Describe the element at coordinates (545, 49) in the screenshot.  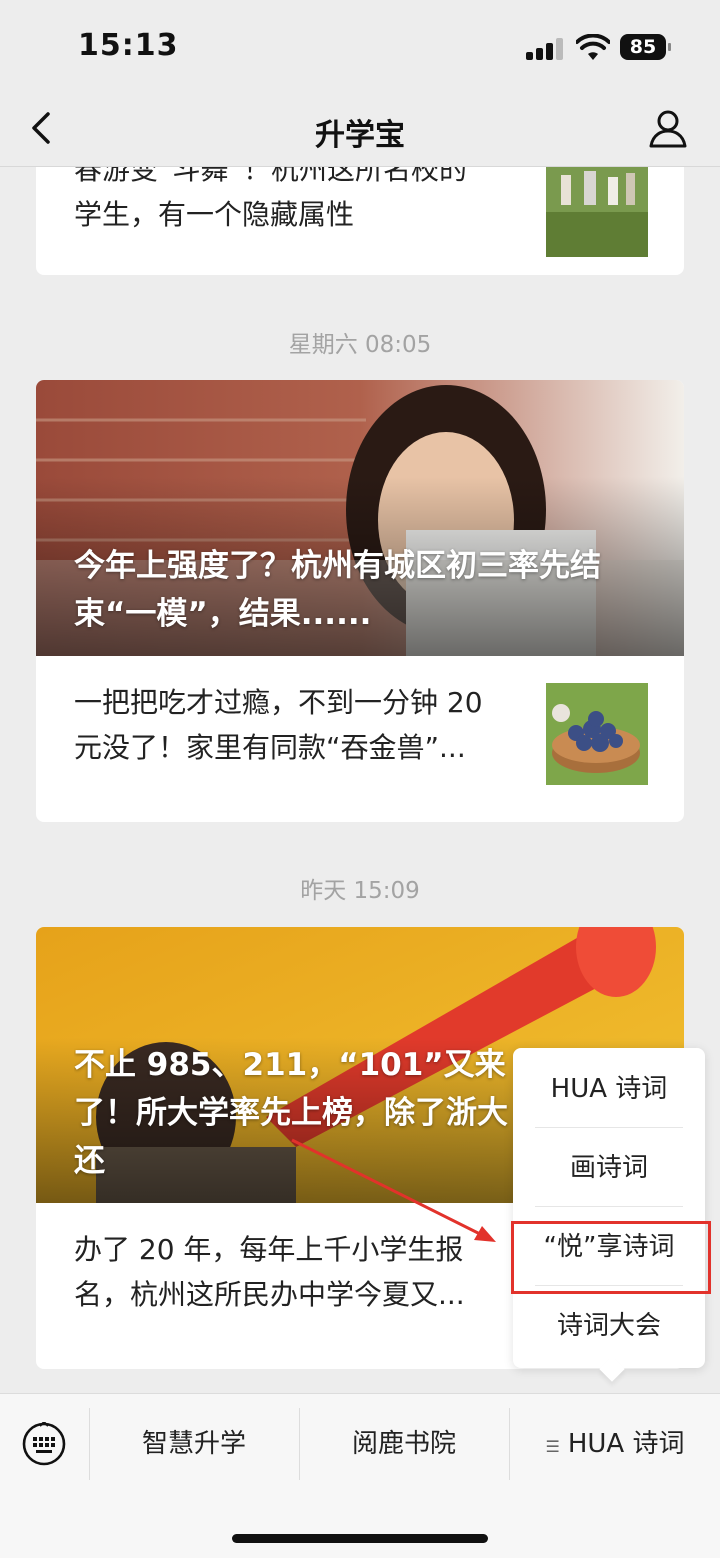
I see `cellular-signal-icon` at that location.